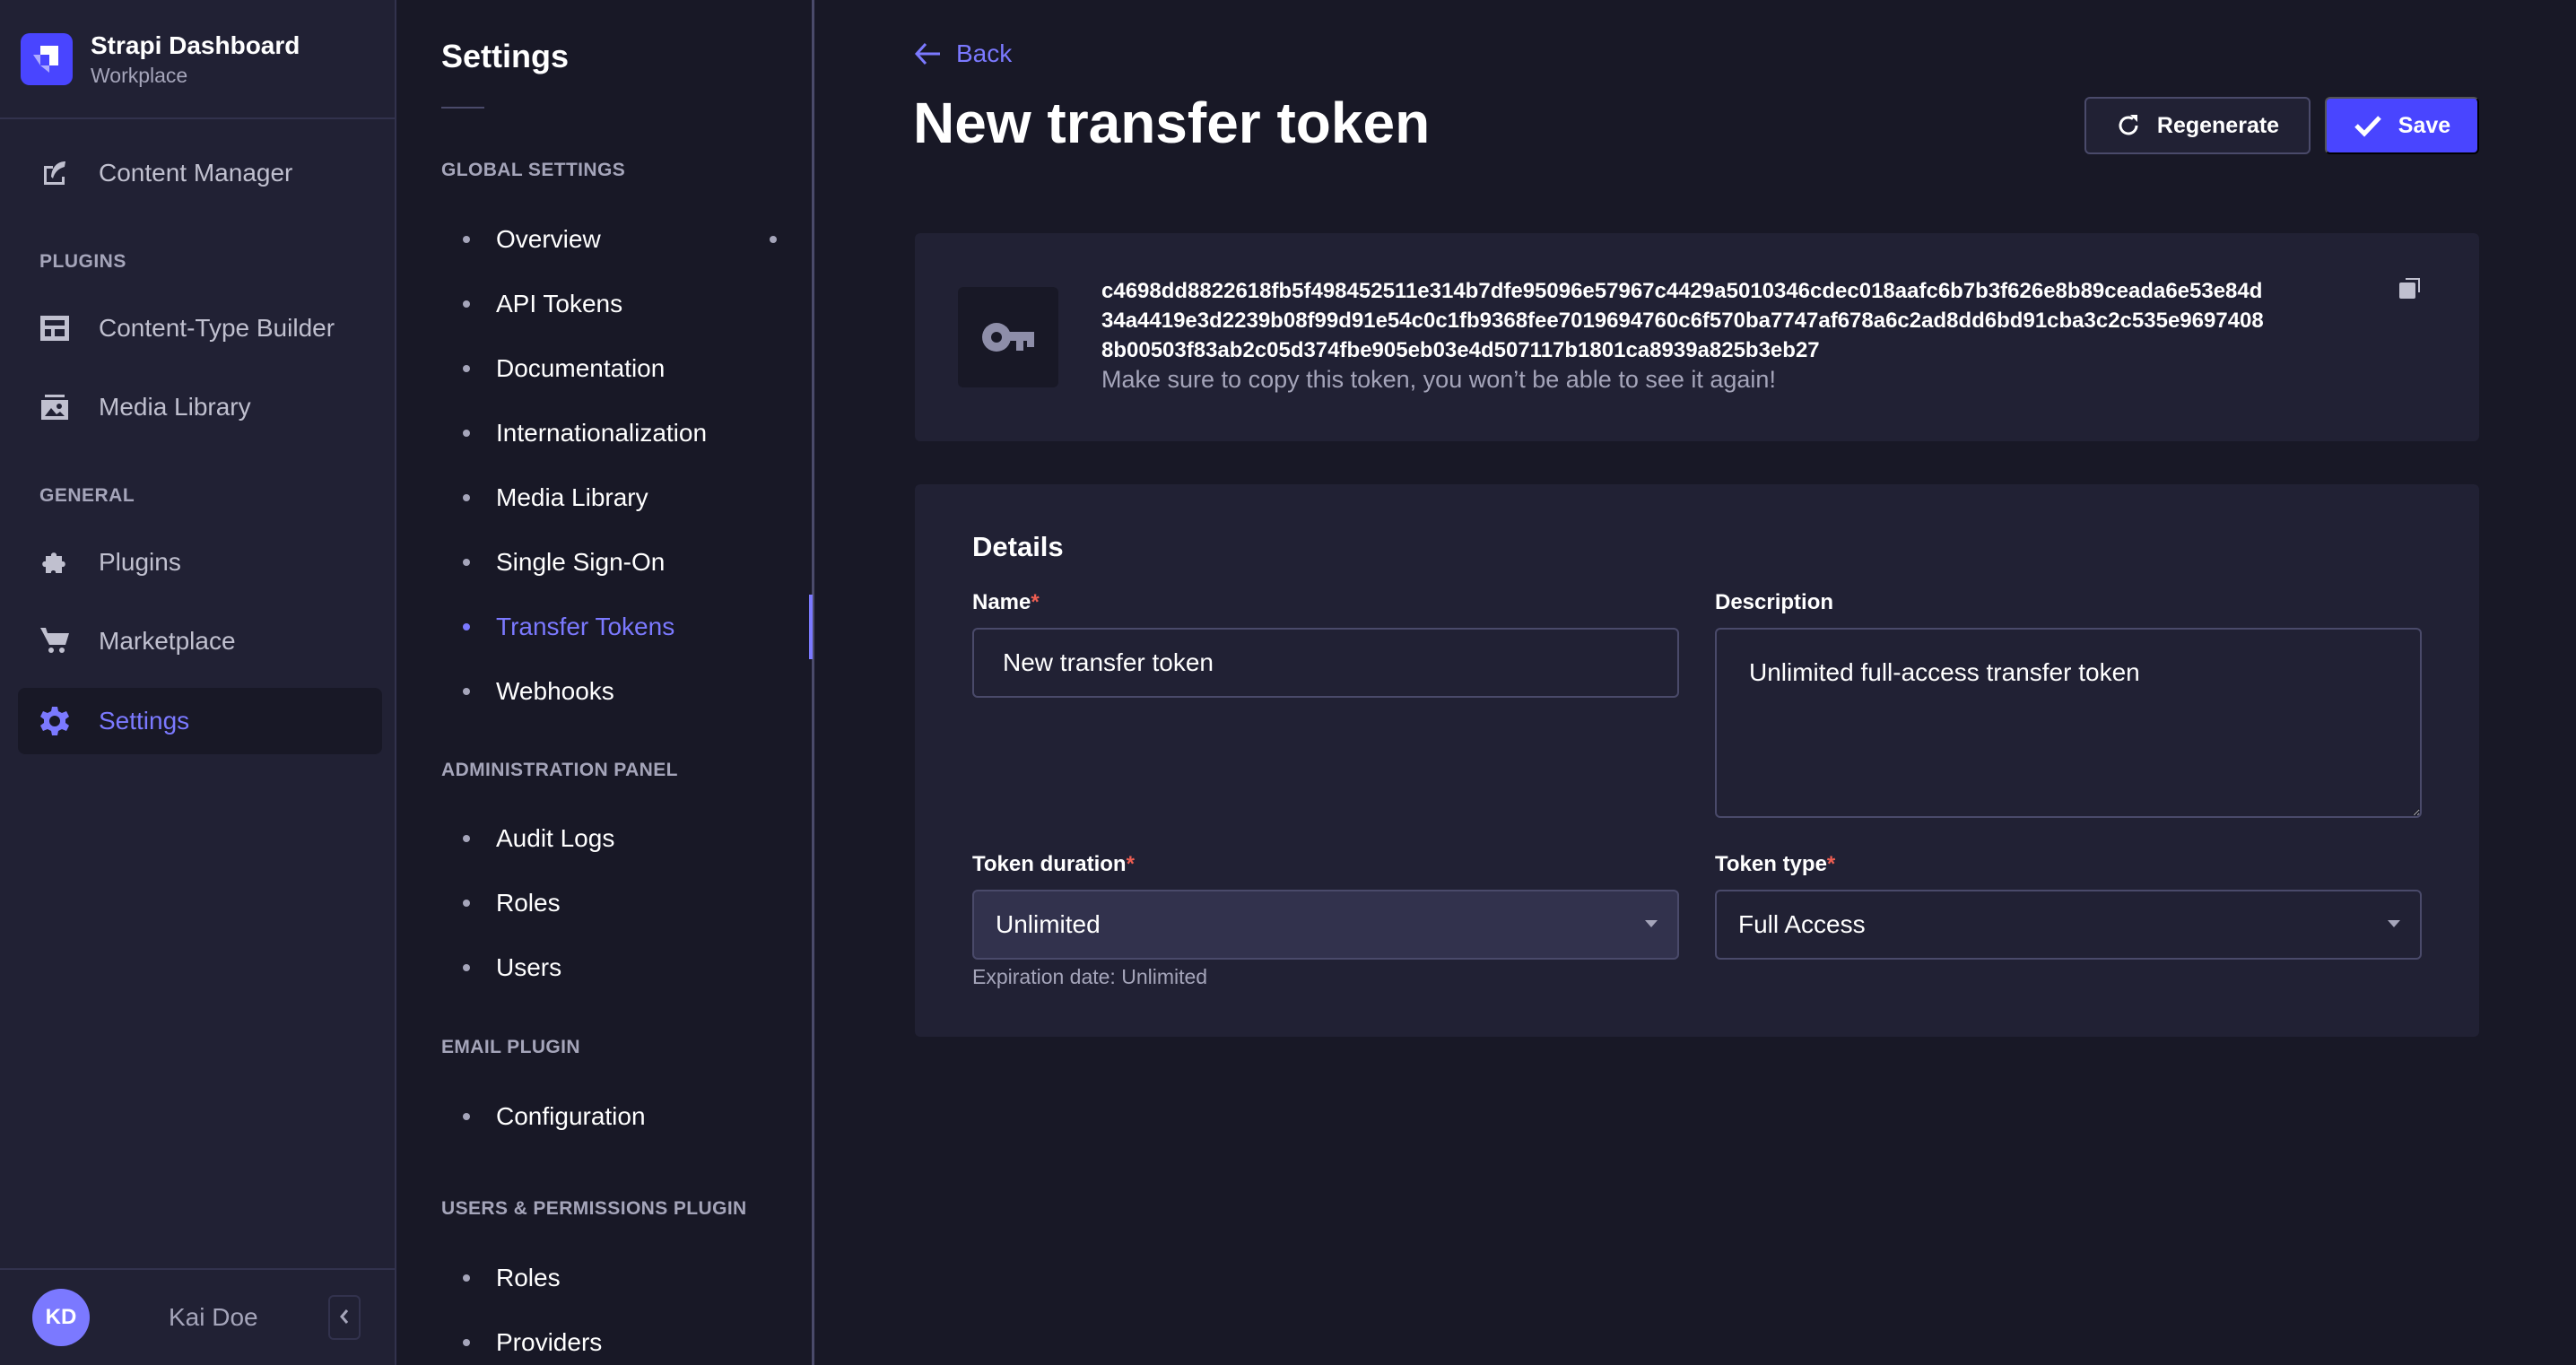 The height and width of the screenshot is (1365, 2576). I want to click on description-textarea: Unlimited full-access transfer token, so click(2068, 723).